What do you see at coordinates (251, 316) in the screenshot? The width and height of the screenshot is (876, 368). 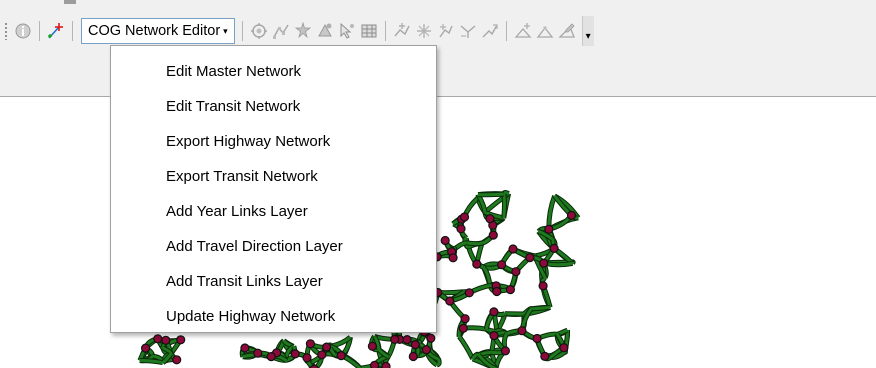 I see `menu-item-label: Update Highway Network` at bounding box center [251, 316].